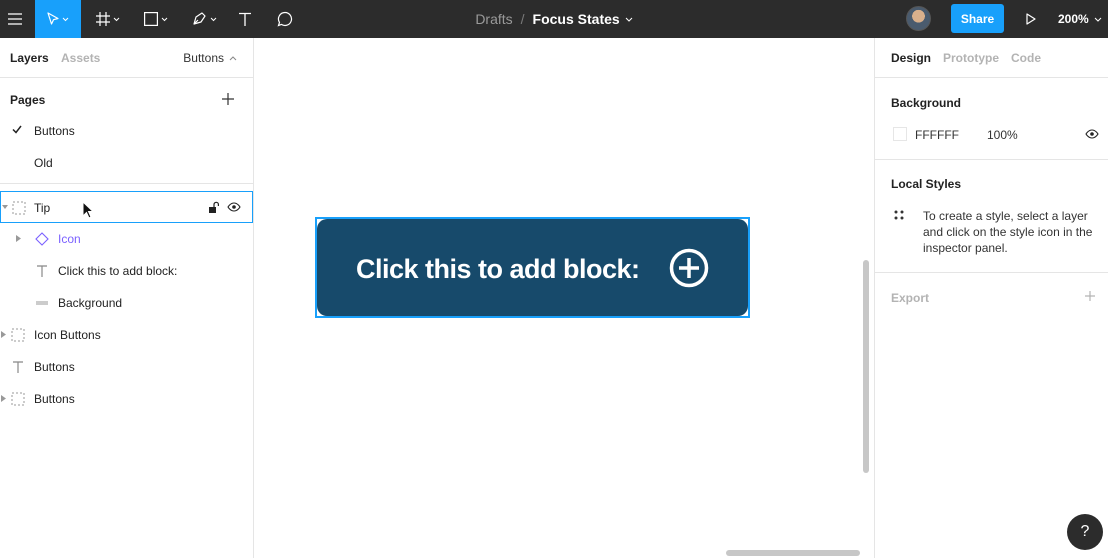  I want to click on hamburger-icon, so click(15, 19).